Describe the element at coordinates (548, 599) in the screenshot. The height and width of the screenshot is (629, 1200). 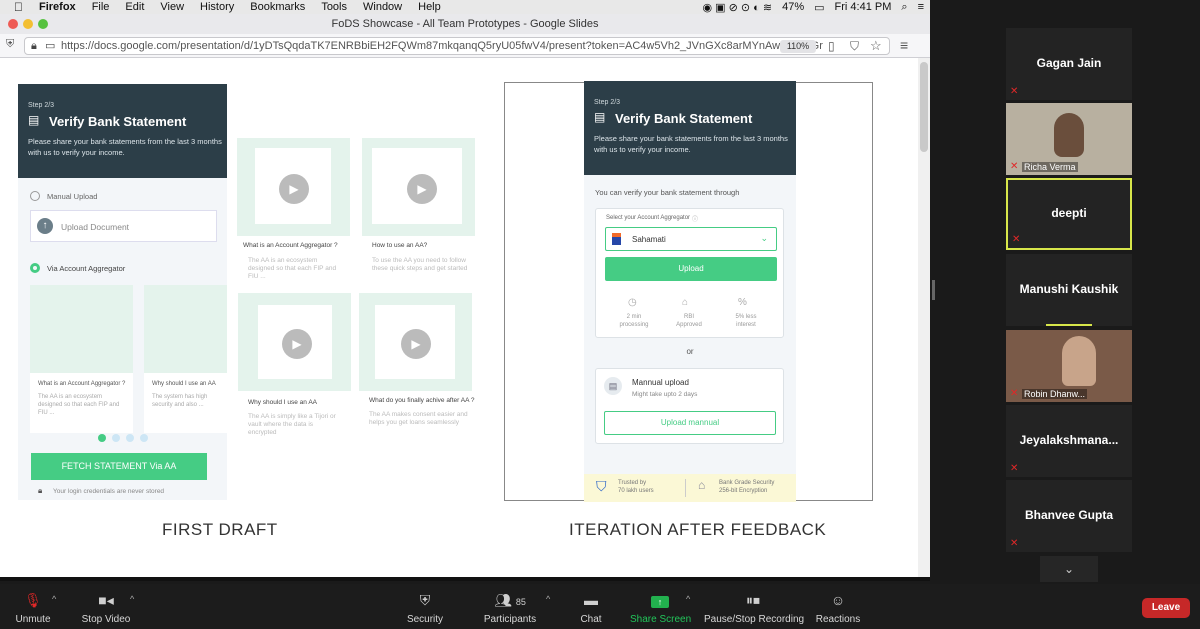
I see `participants-caret-icon: ^` at that location.